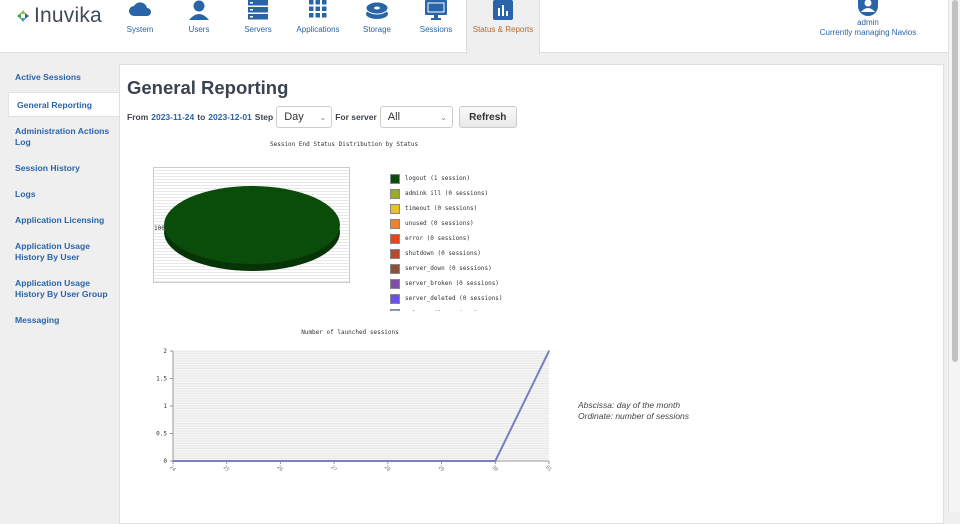  I want to click on legend-item: server_deleted (0 sessions), so click(460, 298).